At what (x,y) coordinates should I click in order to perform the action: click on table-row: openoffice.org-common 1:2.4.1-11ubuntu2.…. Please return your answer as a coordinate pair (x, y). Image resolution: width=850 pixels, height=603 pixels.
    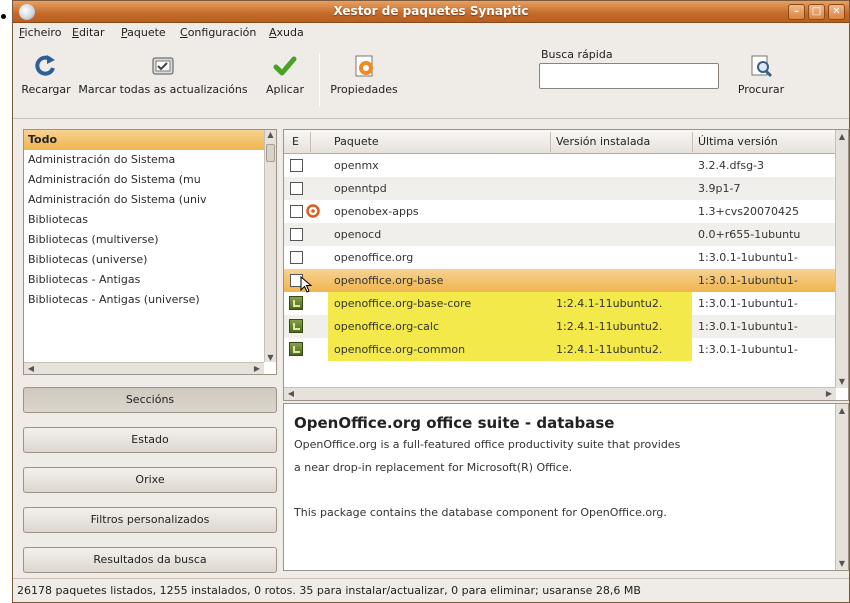
    Looking at the image, I should click on (560, 349).